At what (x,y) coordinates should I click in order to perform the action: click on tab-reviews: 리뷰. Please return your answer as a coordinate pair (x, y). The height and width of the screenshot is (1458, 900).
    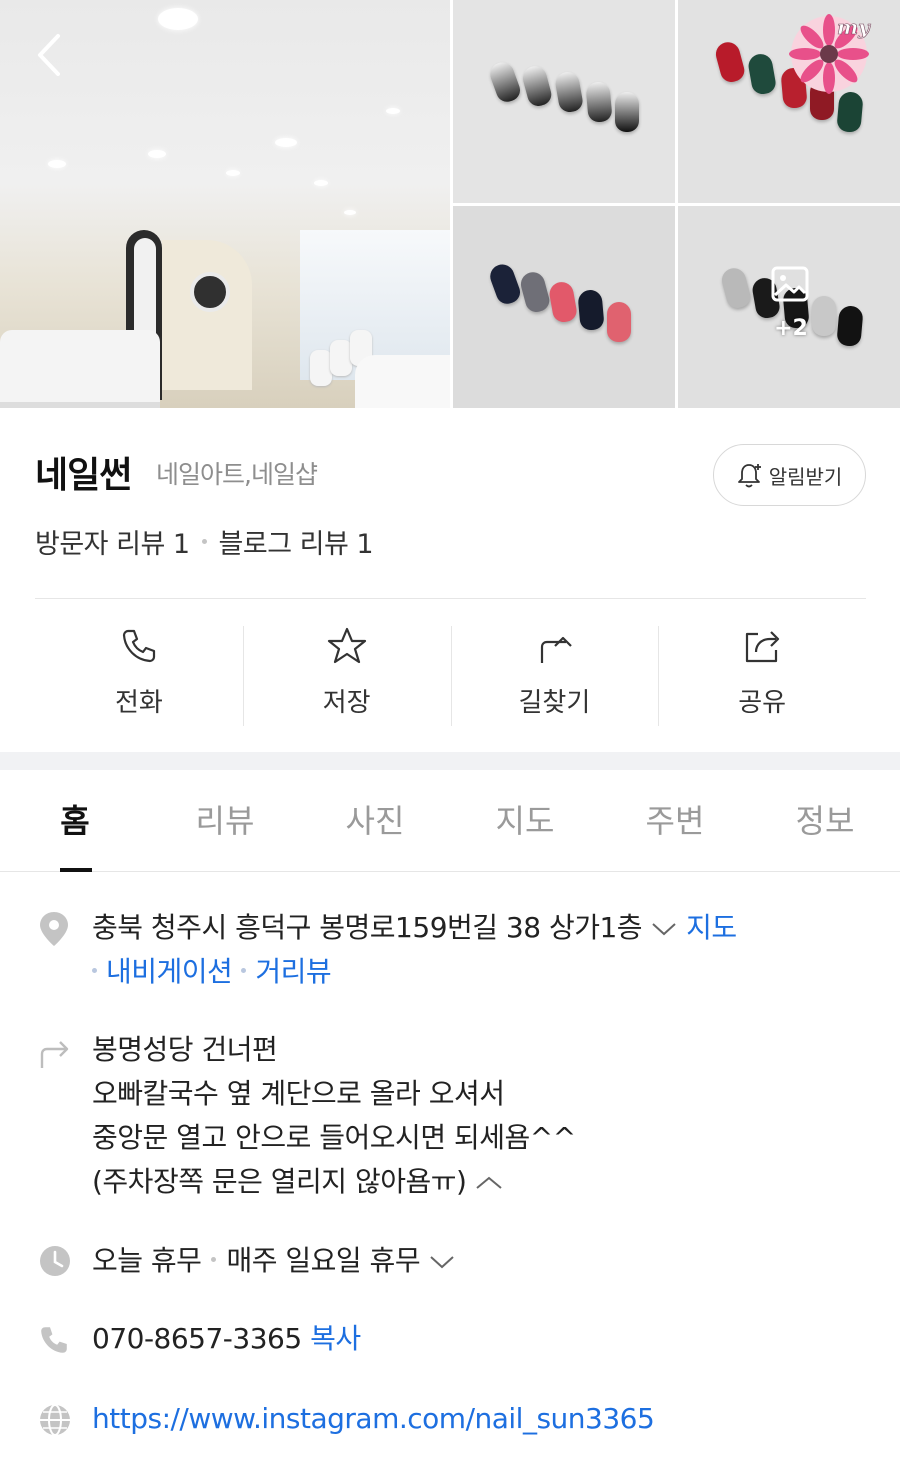
    Looking at the image, I should click on (225, 820).